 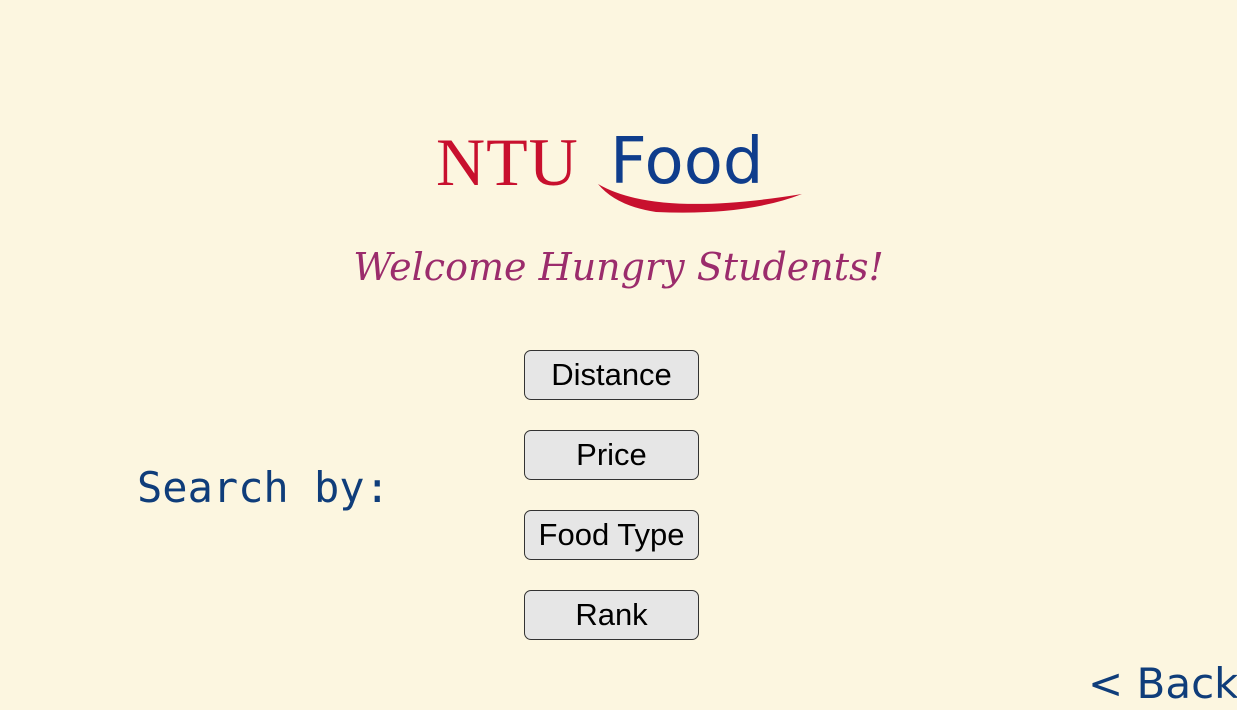 I want to click on welcome-heading: Welcome Hungry Students!, so click(x=618, y=267).